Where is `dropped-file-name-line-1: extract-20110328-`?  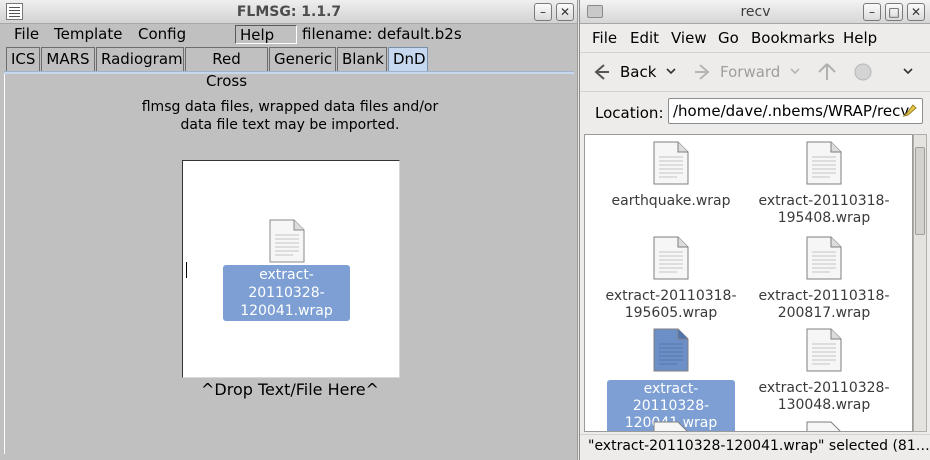 dropped-file-name-line-1: extract-20110328- is located at coordinates (286, 284).